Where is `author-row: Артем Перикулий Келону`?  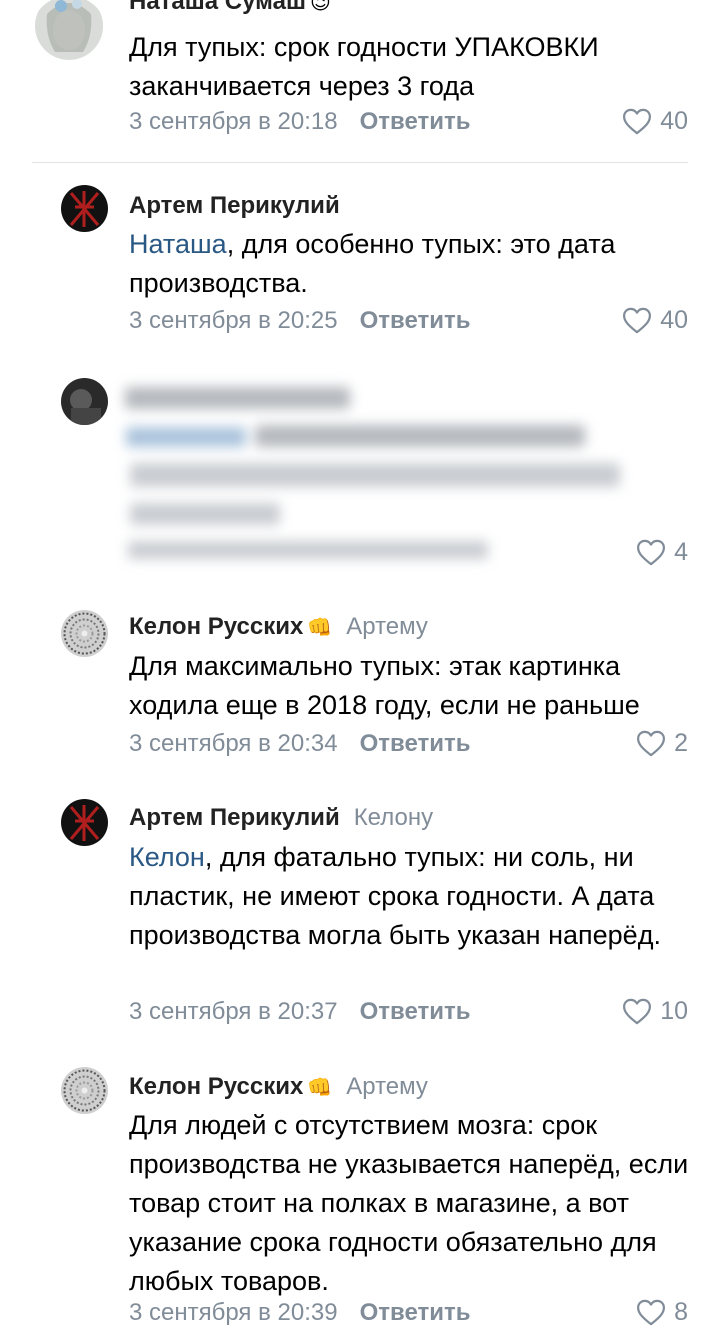
author-row: Артем Перикулий Келону is located at coordinates (281, 818).